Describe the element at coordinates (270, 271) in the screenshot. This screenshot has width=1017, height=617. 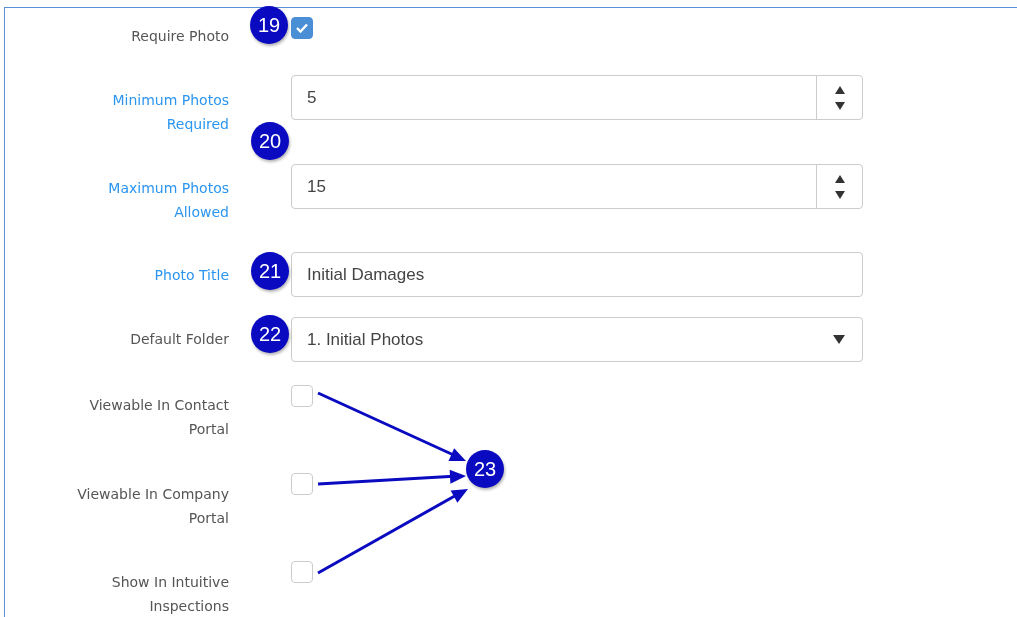
I see `number-badge: 21` at that location.